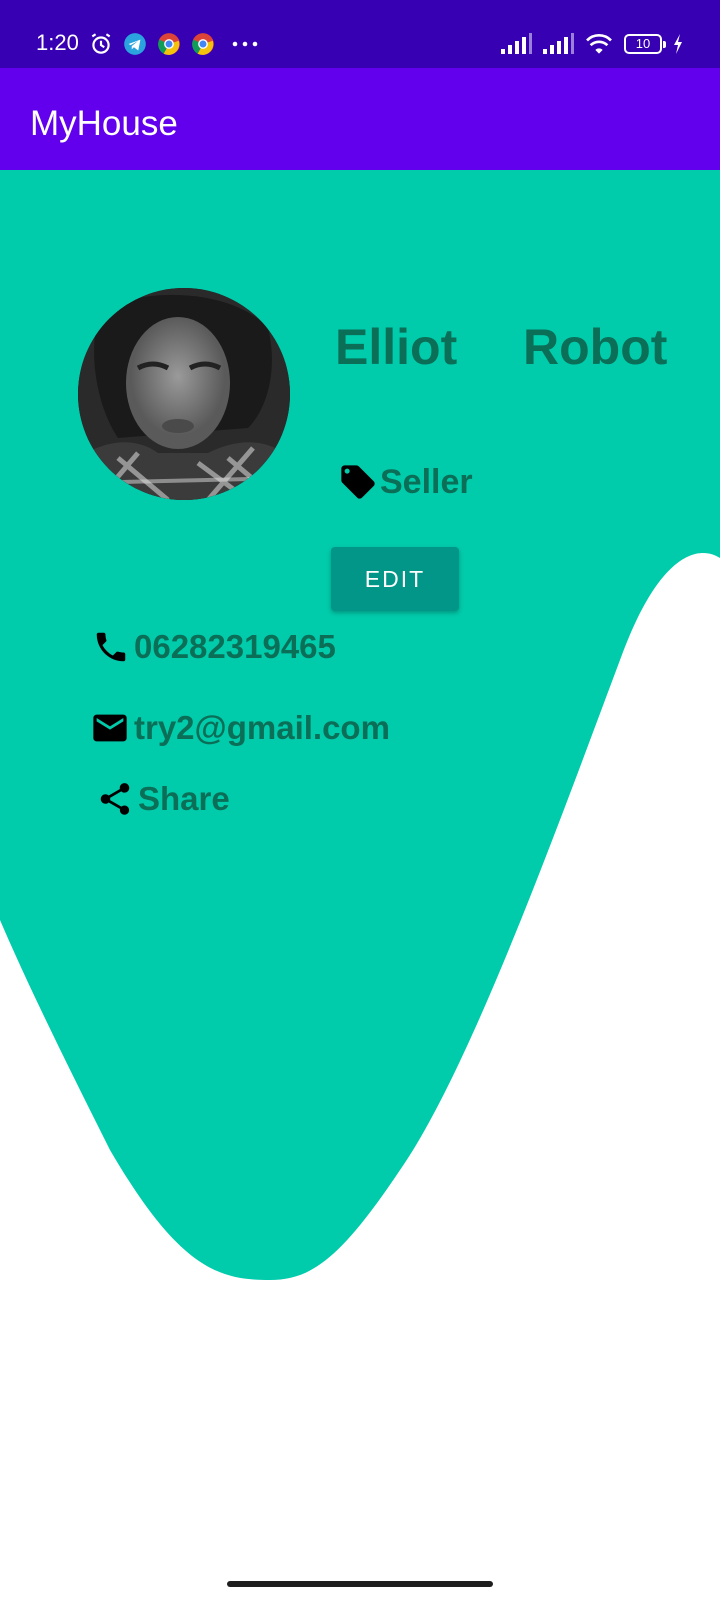 The height and width of the screenshot is (1600, 720). I want to click on role-row: Seller, so click(405, 482).